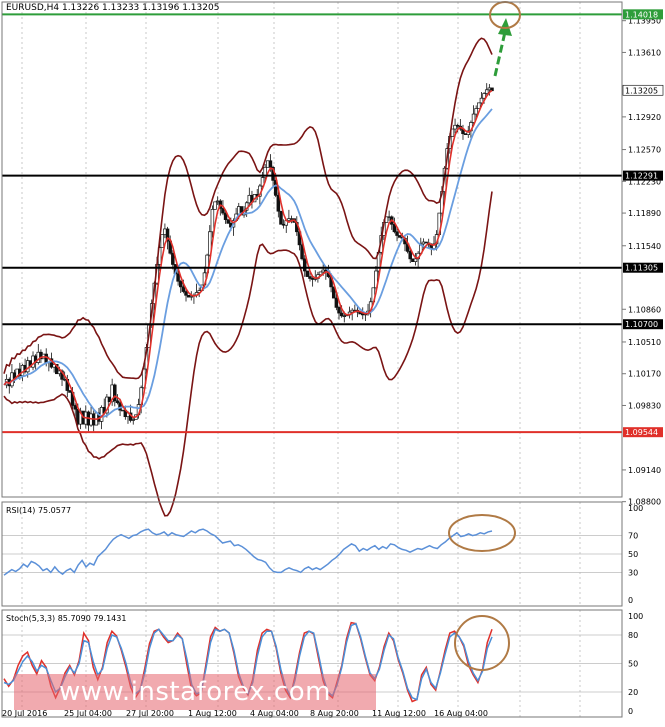  I want to click on price-y-tick-label: 1.11540, so click(644, 246).